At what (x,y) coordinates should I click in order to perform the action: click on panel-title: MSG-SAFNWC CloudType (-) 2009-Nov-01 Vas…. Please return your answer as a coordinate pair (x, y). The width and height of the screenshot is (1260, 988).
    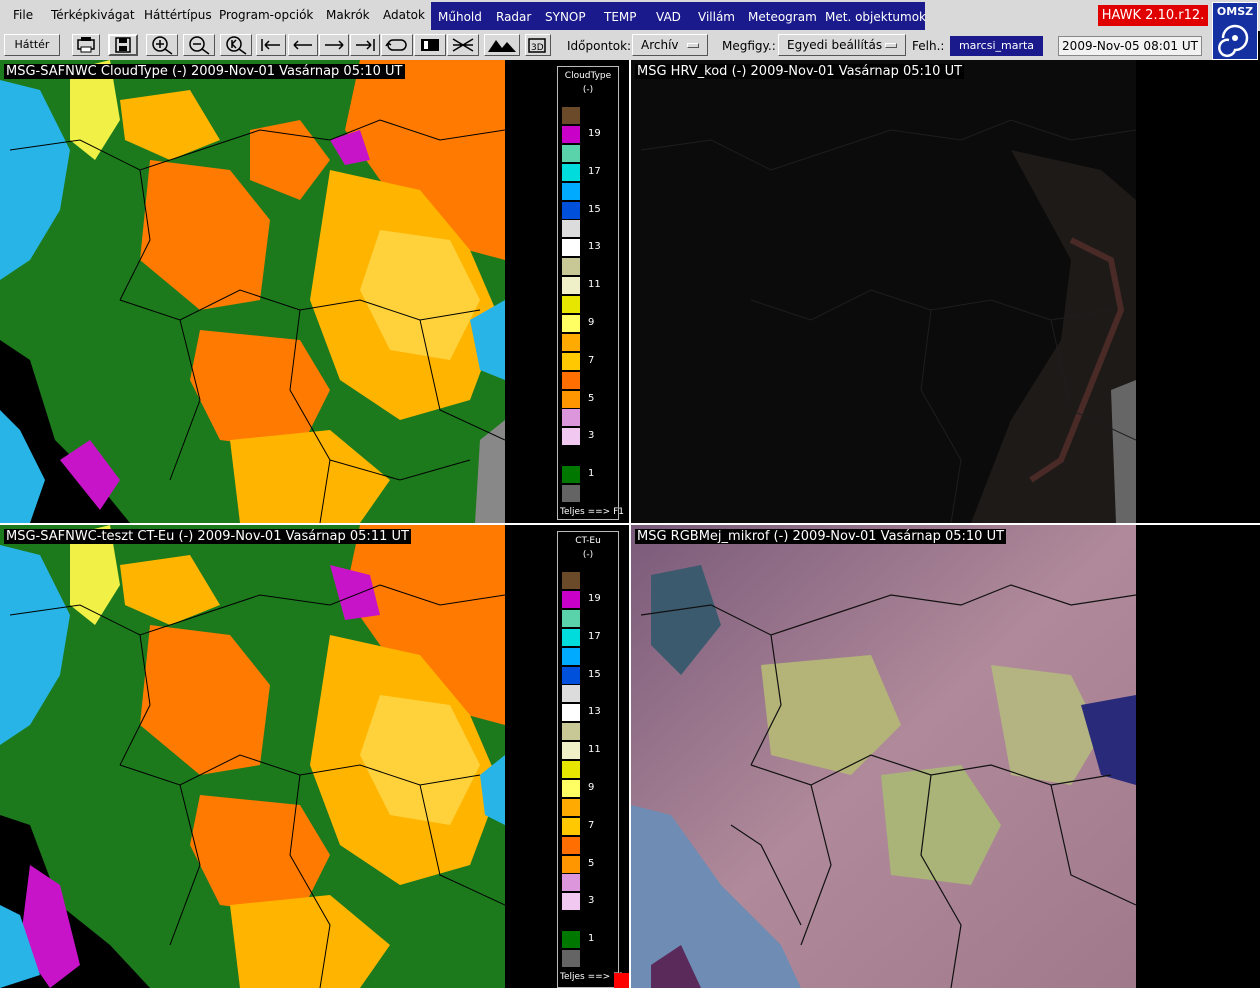
    Looking at the image, I should click on (204, 71).